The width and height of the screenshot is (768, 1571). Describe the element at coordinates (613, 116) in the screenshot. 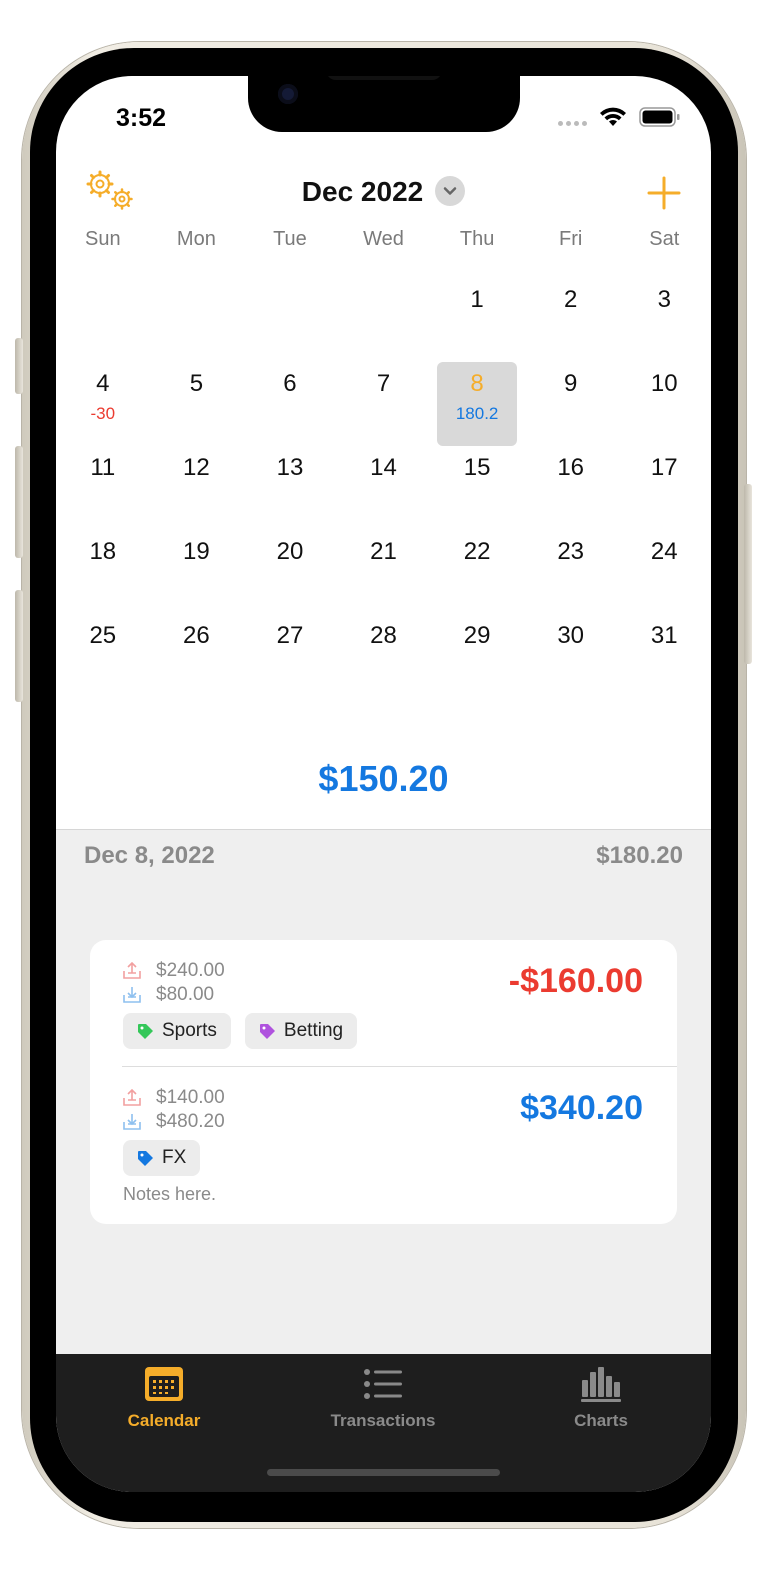

I see `wifi-icon` at that location.